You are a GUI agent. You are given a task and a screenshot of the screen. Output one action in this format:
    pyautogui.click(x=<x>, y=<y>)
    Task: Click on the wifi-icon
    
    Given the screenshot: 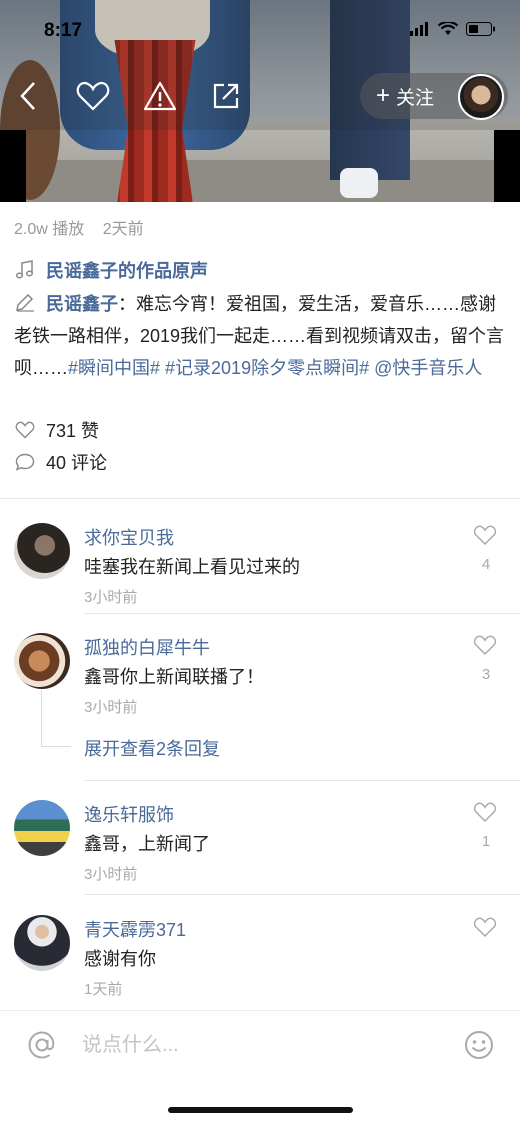 What is the action you would take?
    pyautogui.click(x=448, y=28)
    